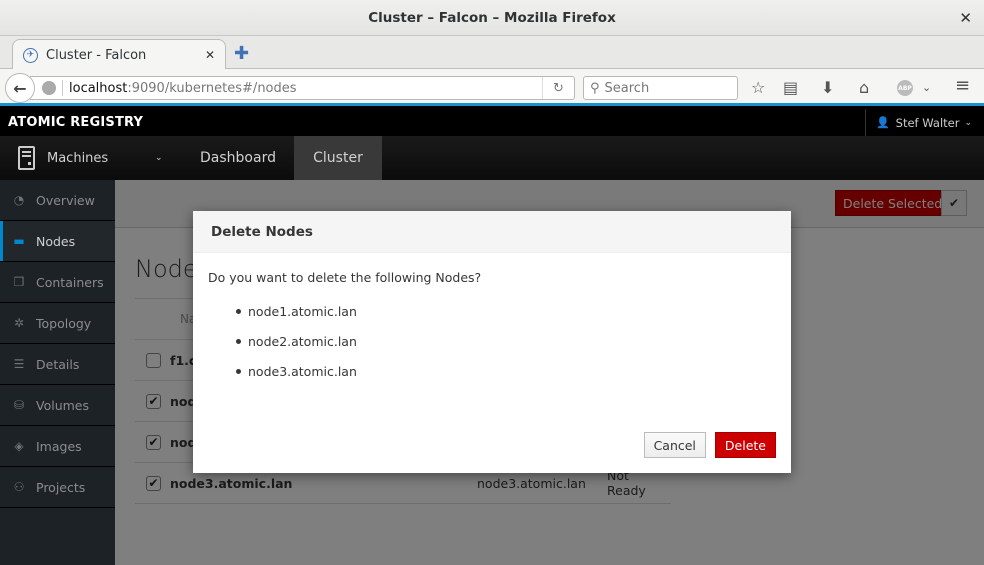 This screenshot has width=984, height=565. I want to click on app-nav: Machines ⌄ Dashboard Cluster, so click(492, 158).